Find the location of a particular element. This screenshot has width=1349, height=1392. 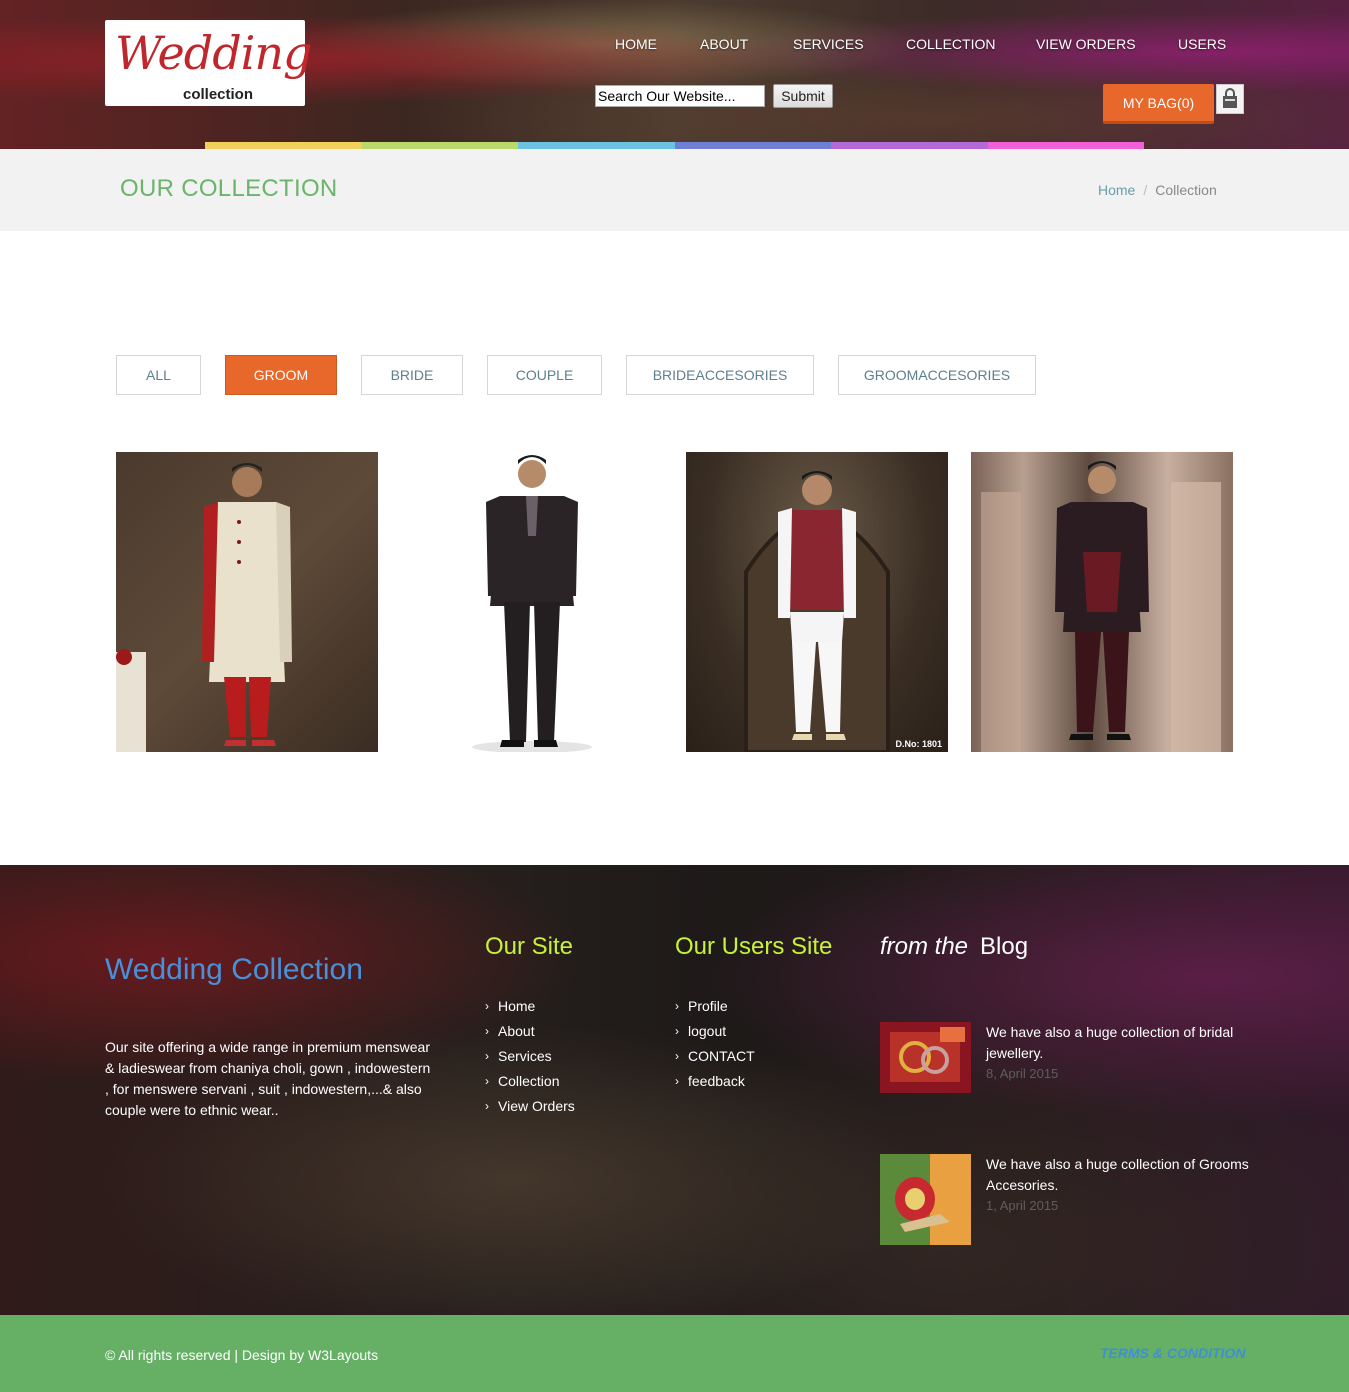

footer-users-site-heading: Our Users Site is located at coordinates (754, 946).